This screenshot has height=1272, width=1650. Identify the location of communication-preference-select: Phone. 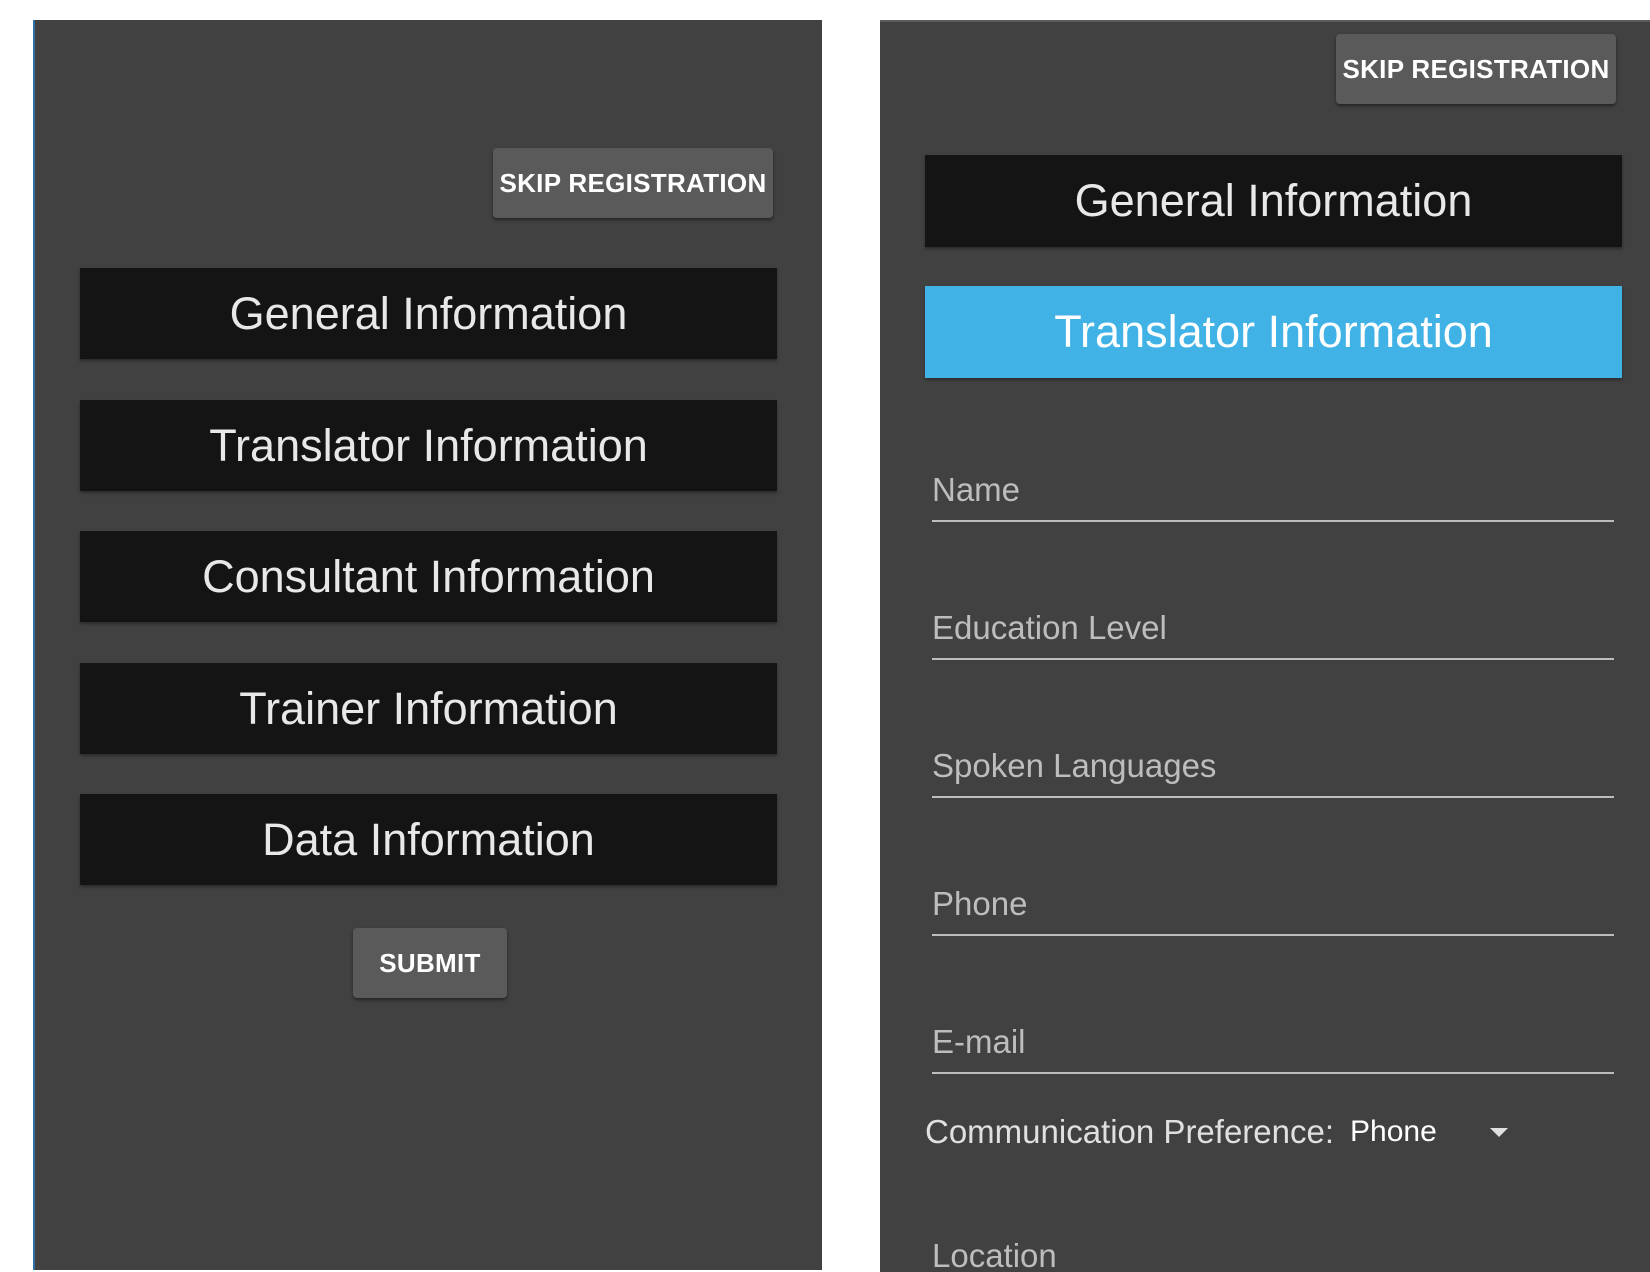
(1429, 1132).